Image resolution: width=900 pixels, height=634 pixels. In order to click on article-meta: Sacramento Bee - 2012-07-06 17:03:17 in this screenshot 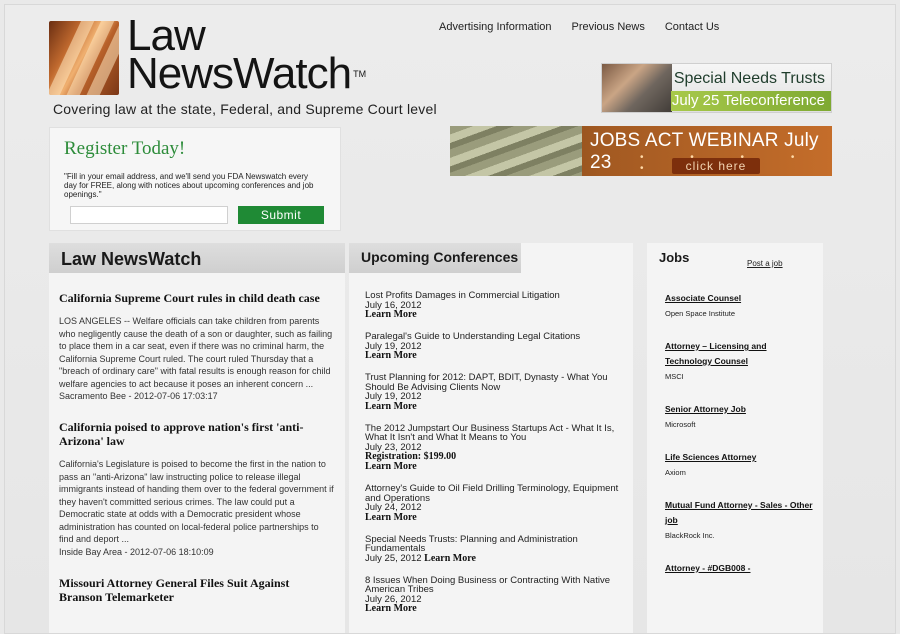, I will do `click(138, 396)`.